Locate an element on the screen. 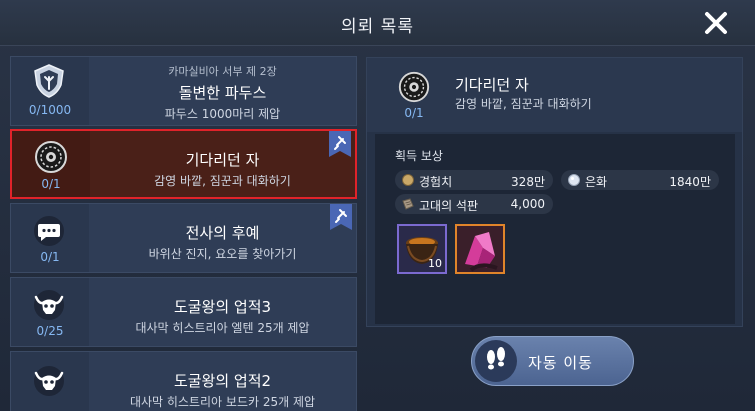 The height and width of the screenshot is (411, 755). quest-text: 도굴왕의 업적2 대사막 히스트리아 보드카 25개 제압 is located at coordinates (222, 381).